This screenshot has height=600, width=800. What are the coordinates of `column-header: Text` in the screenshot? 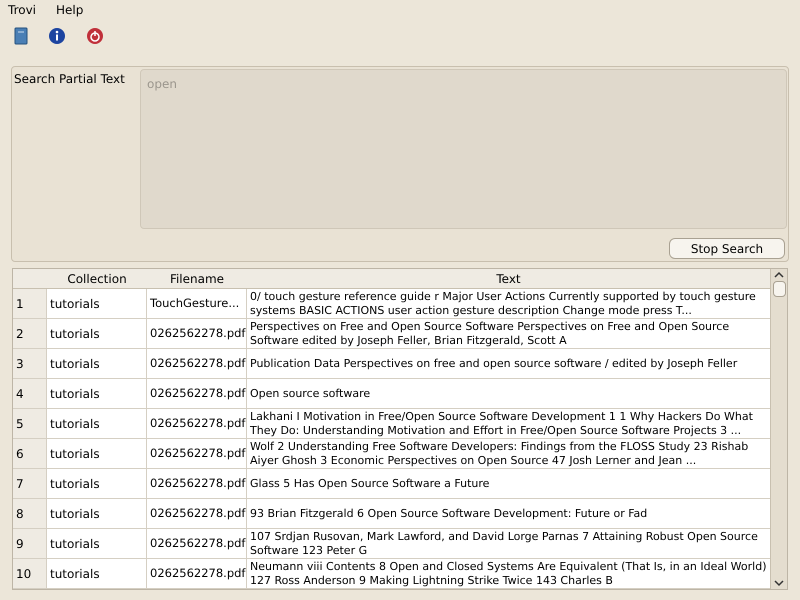 It's located at (508, 279).